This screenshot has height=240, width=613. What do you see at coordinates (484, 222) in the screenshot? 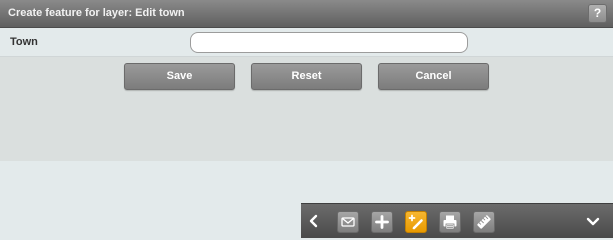
I see `measure-icon` at bounding box center [484, 222].